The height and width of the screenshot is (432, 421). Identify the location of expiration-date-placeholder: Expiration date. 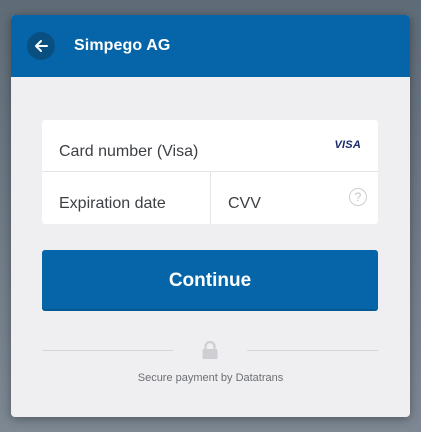
(112, 203).